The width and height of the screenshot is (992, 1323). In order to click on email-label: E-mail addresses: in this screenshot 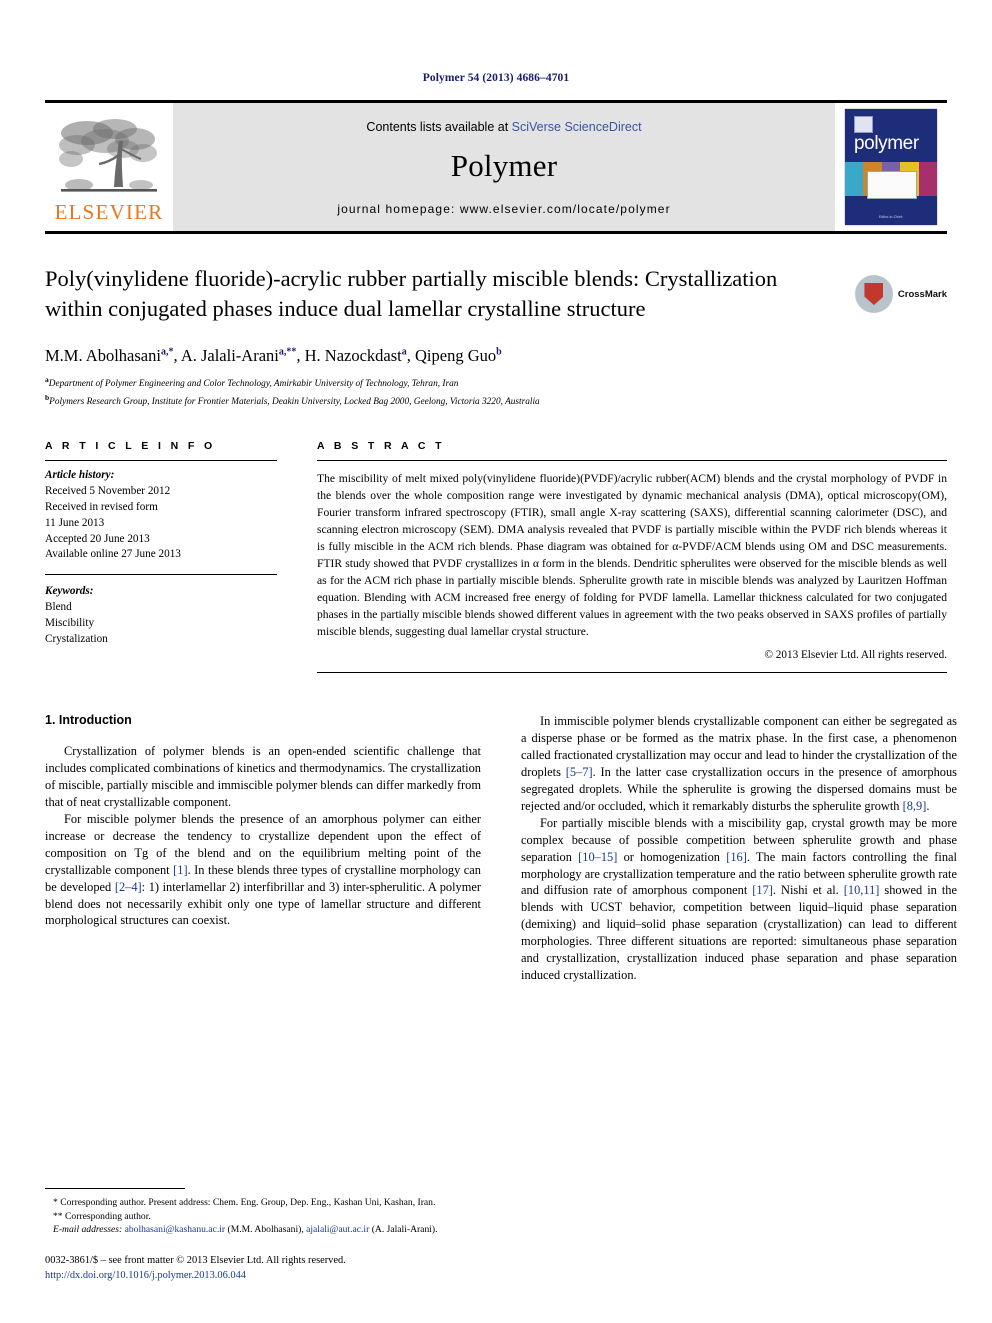, I will do `click(88, 1230)`.